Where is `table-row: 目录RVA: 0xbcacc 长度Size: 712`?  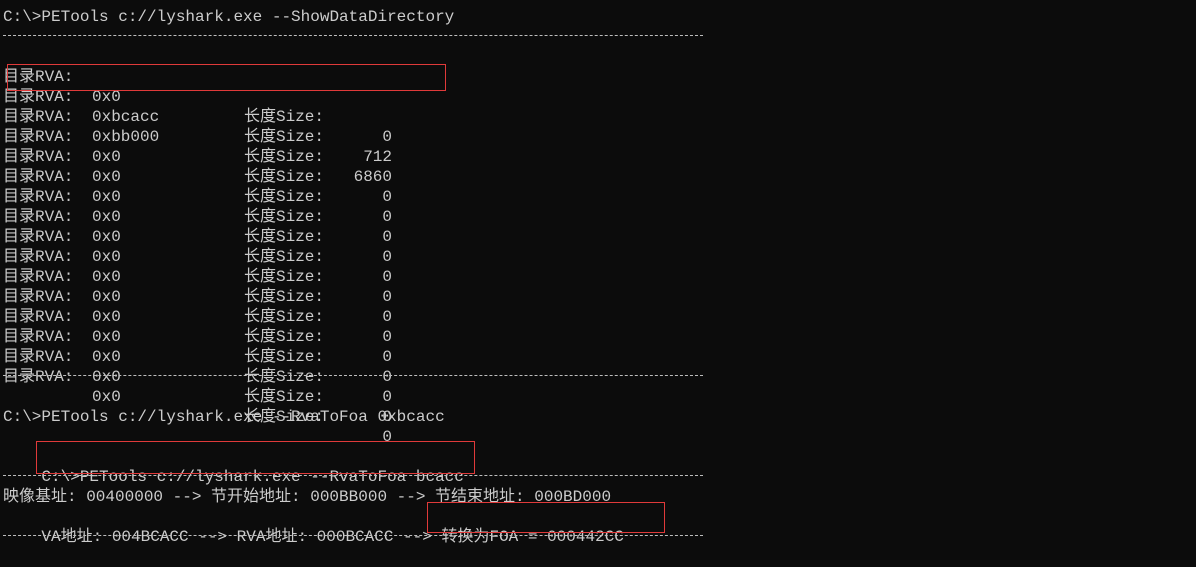 table-row: 目录RVA: 0xbcacc 长度Size: 712 is located at coordinates (197, 116).